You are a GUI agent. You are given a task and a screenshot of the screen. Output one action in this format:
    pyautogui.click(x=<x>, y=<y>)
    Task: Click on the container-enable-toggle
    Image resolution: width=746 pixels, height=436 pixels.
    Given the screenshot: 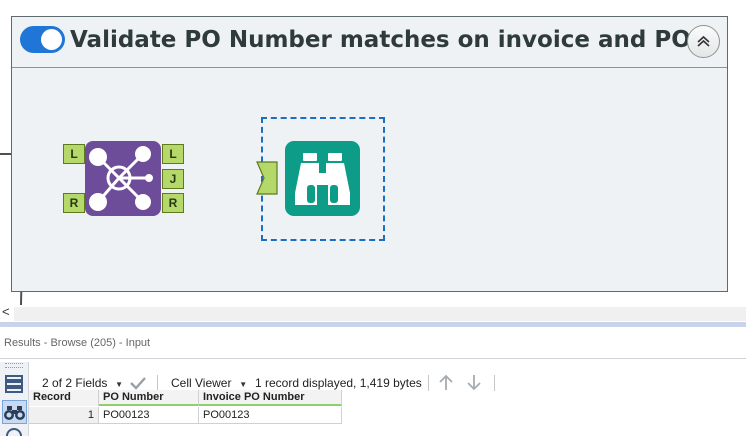 What is the action you would take?
    pyautogui.click(x=42, y=39)
    